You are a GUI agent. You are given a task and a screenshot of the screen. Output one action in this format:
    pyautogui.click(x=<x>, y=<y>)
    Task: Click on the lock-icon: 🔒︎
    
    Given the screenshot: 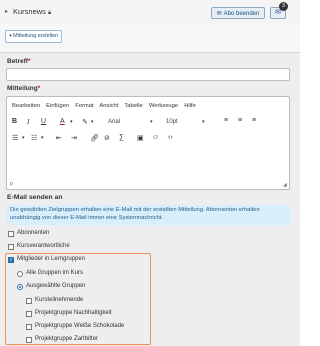 What is the action you would take?
    pyautogui.click(x=49, y=13)
    